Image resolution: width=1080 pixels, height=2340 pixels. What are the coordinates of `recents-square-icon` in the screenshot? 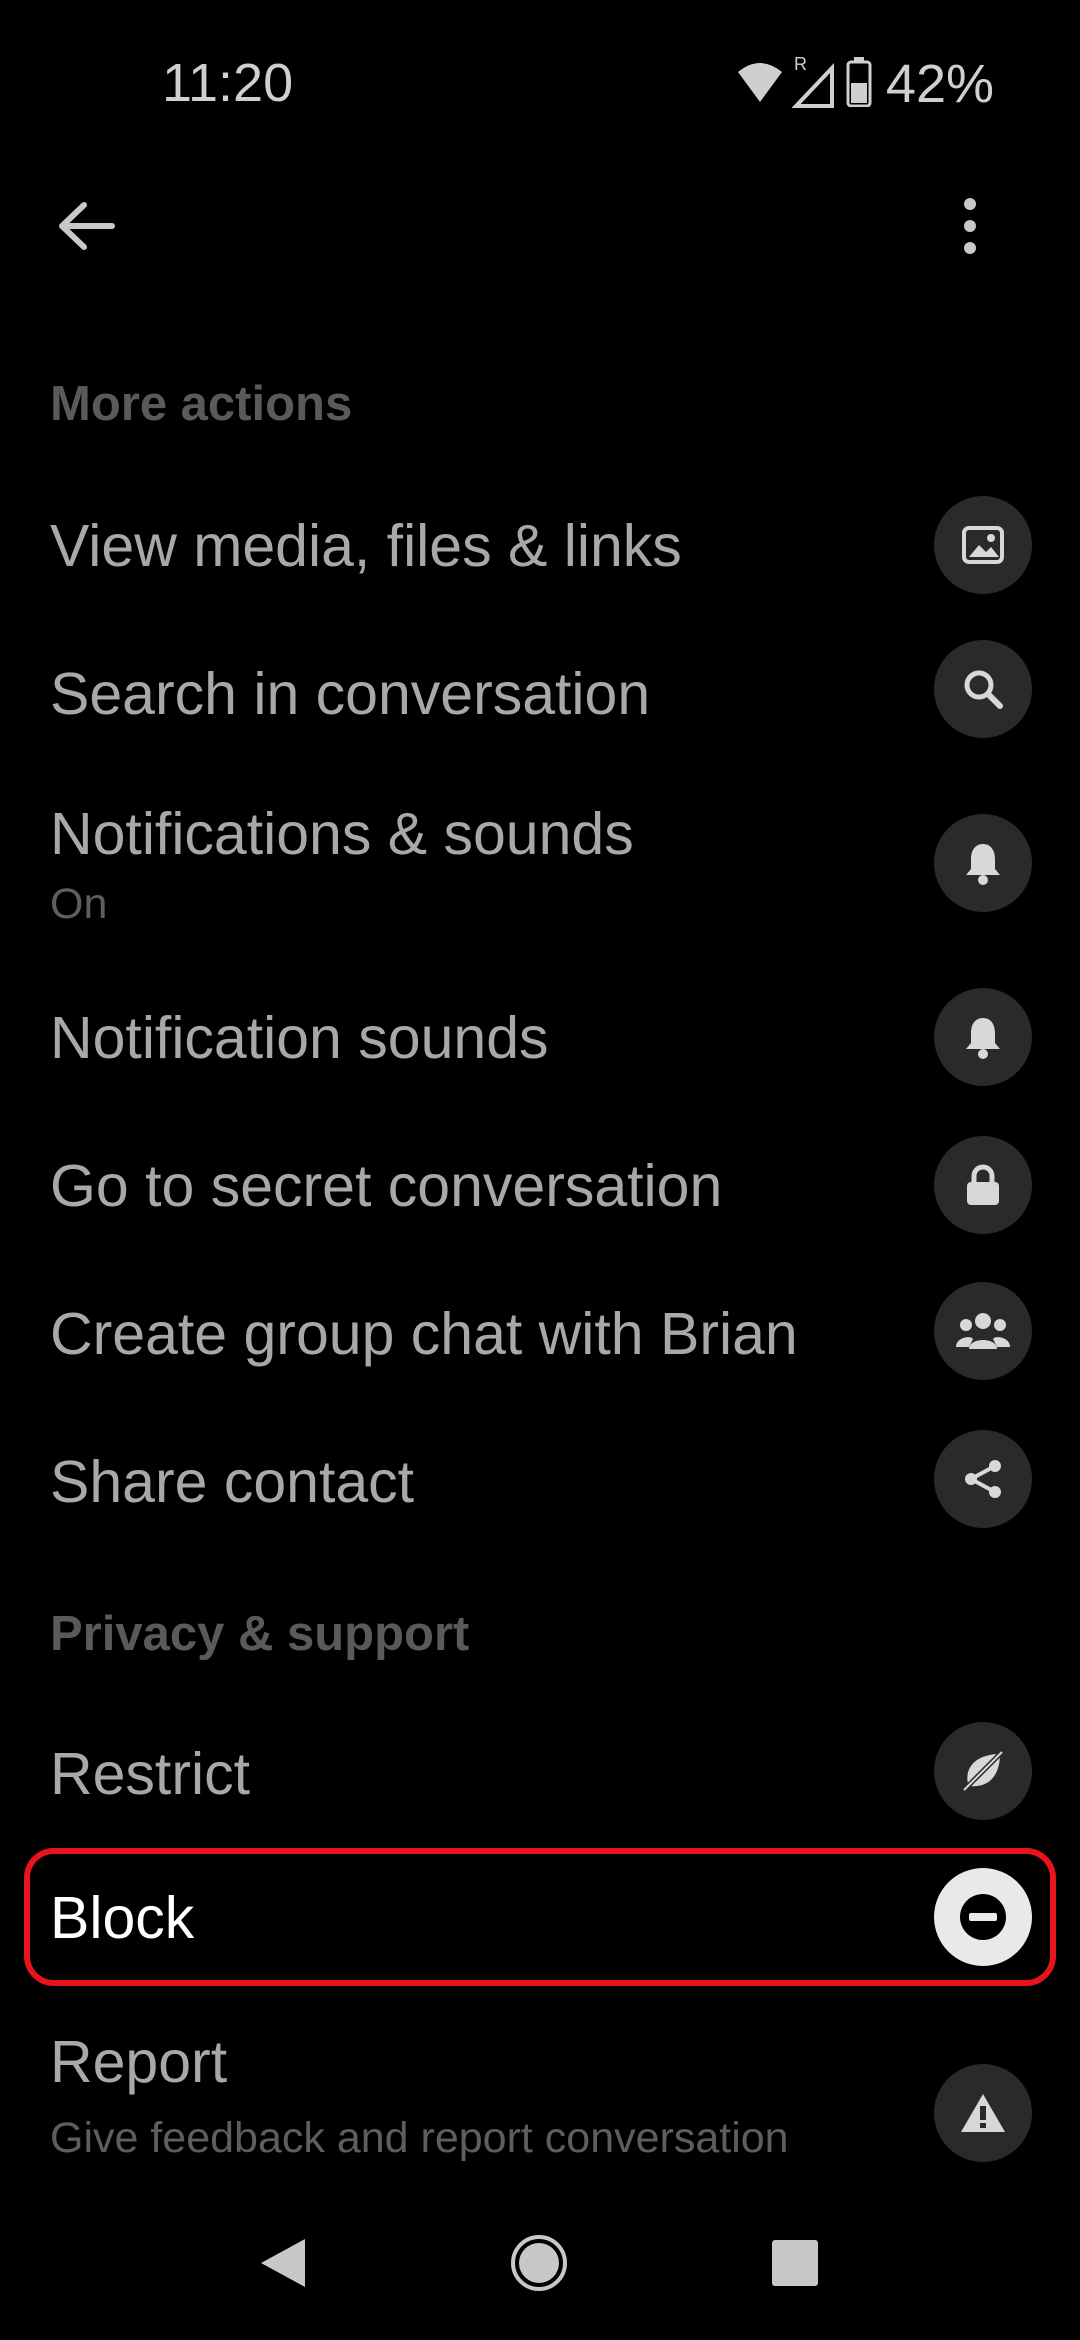 It's located at (795, 2265).